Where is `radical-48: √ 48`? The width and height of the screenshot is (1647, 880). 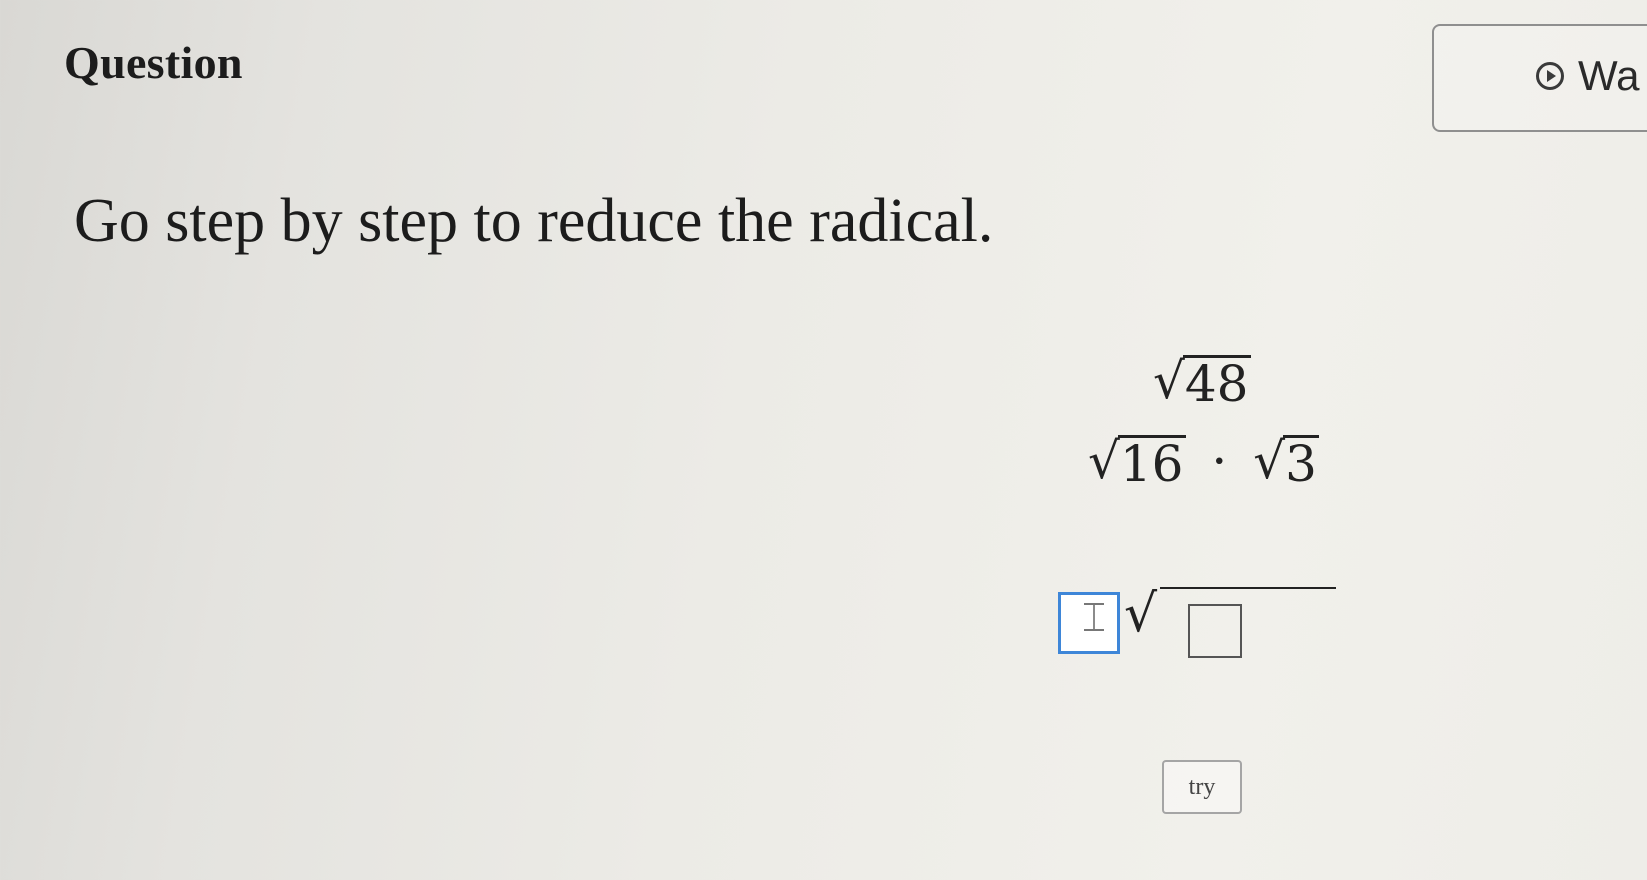 radical-48: √ 48 is located at coordinates (1202, 381).